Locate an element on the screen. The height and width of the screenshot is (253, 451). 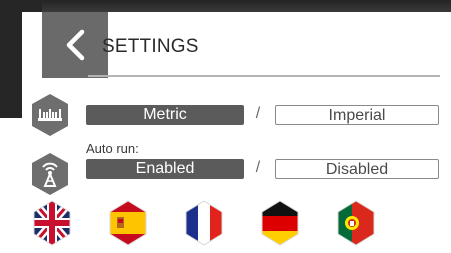
portugal-flag-icon is located at coordinates (356, 223).